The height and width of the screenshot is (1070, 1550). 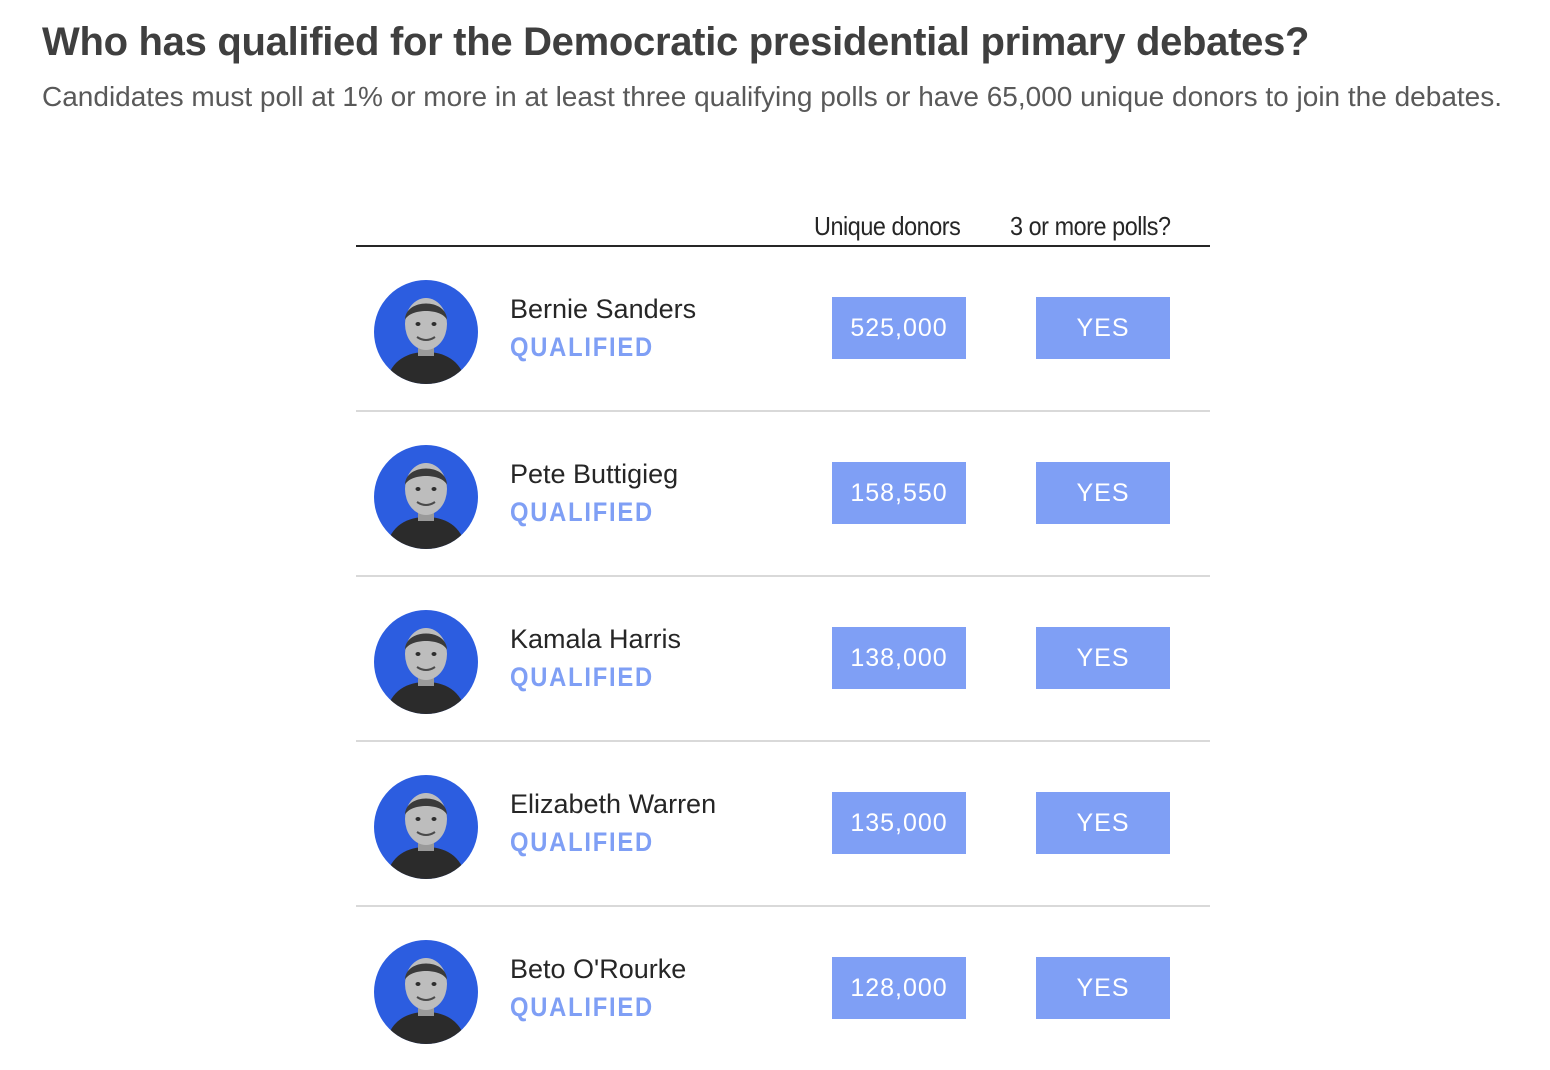 I want to click on table-header: Unique donors 3 or more polls?, so click(x=783, y=226).